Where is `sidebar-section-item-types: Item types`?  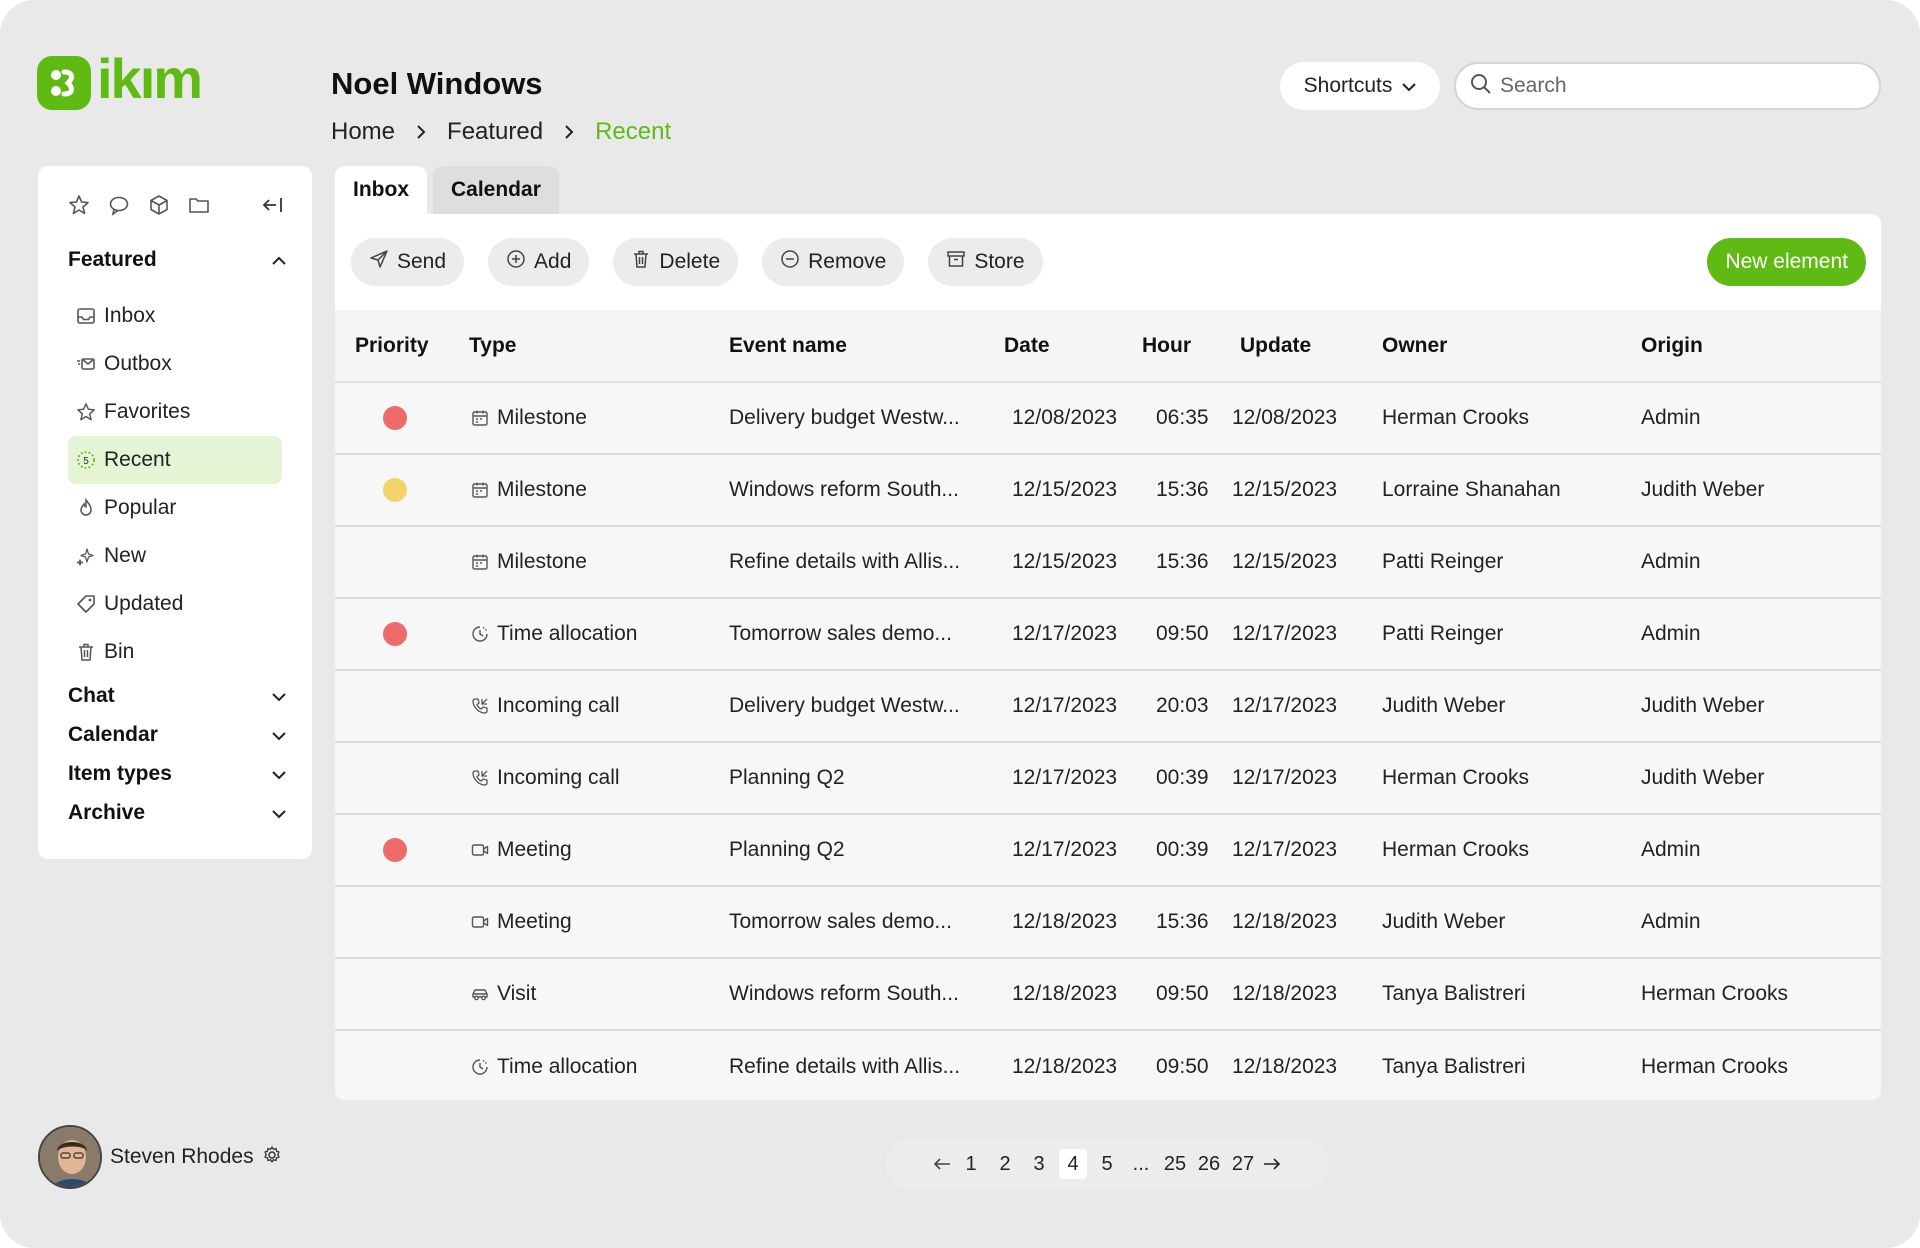 sidebar-section-item-types: Item types is located at coordinates (177, 774).